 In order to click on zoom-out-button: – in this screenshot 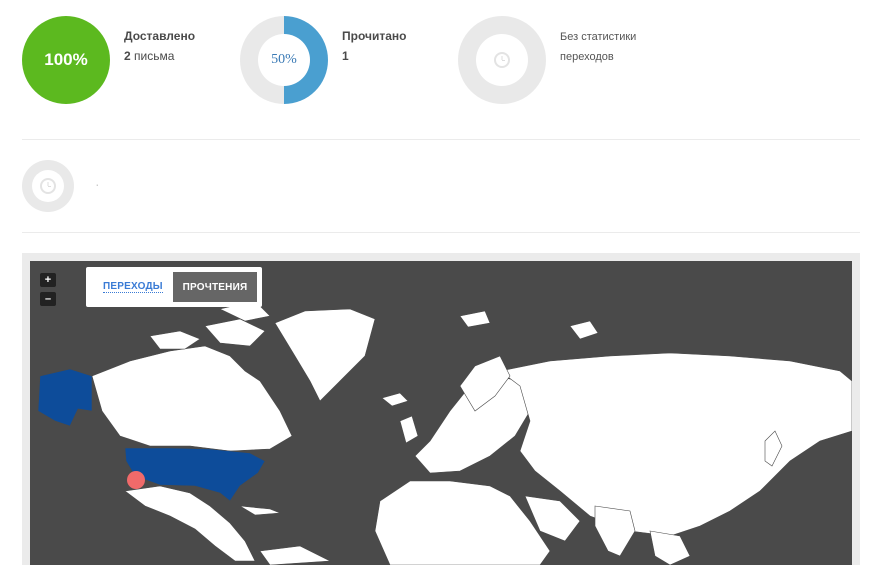, I will do `click(48, 299)`.